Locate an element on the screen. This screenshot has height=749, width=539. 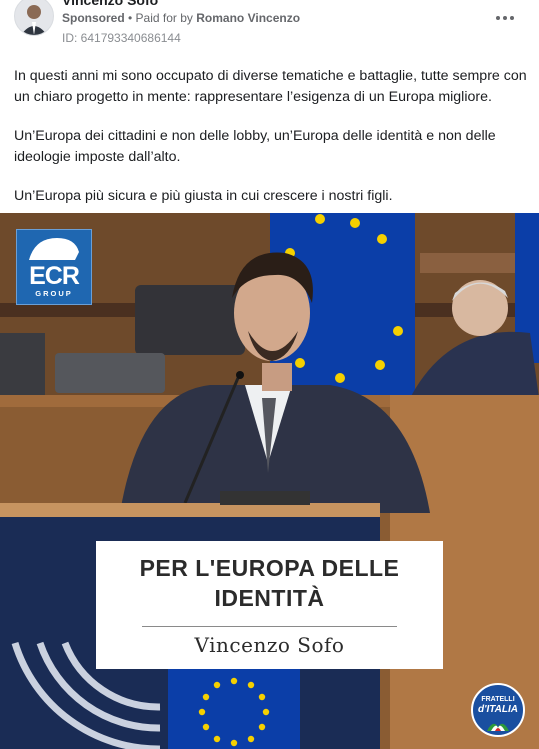
fratelli-ditalia-logo: FRATELLI d'ITALIA is located at coordinates (498, 710).